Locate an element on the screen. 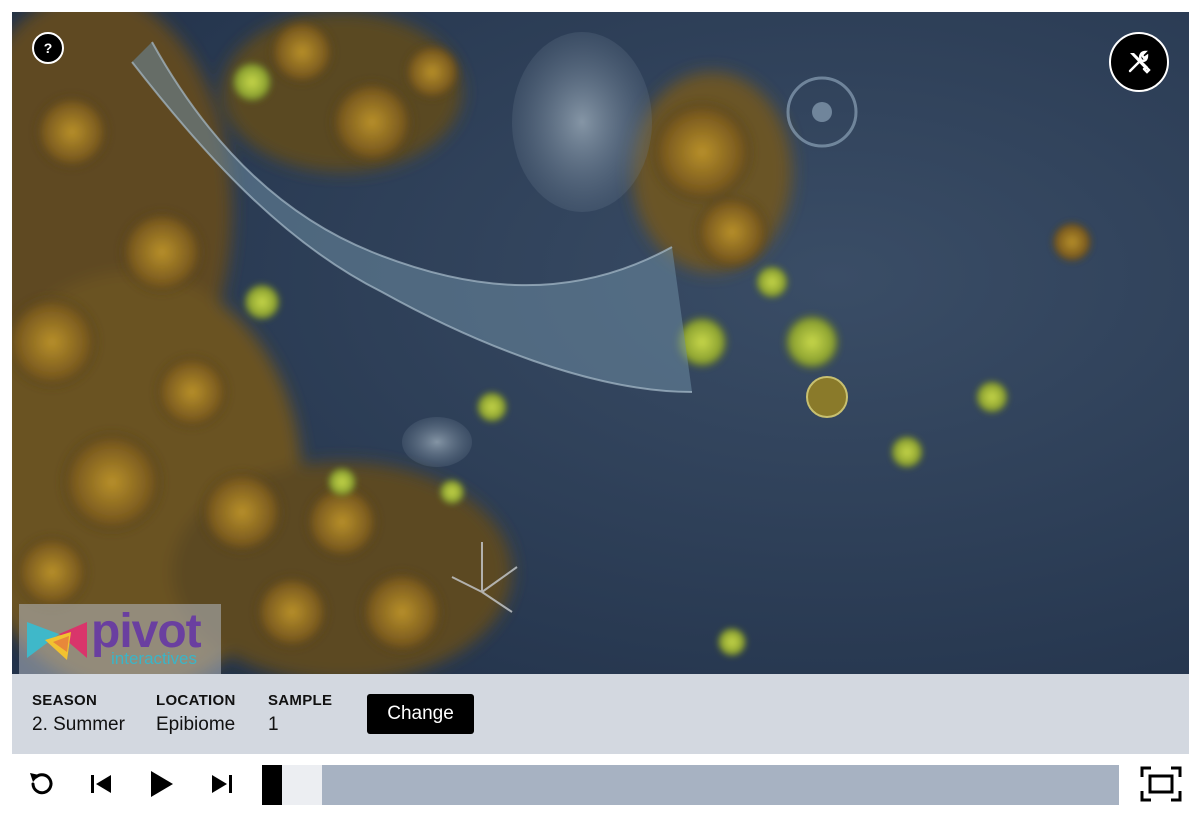 The width and height of the screenshot is (1200, 817). season-label: SEASON is located at coordinates (65, 700).